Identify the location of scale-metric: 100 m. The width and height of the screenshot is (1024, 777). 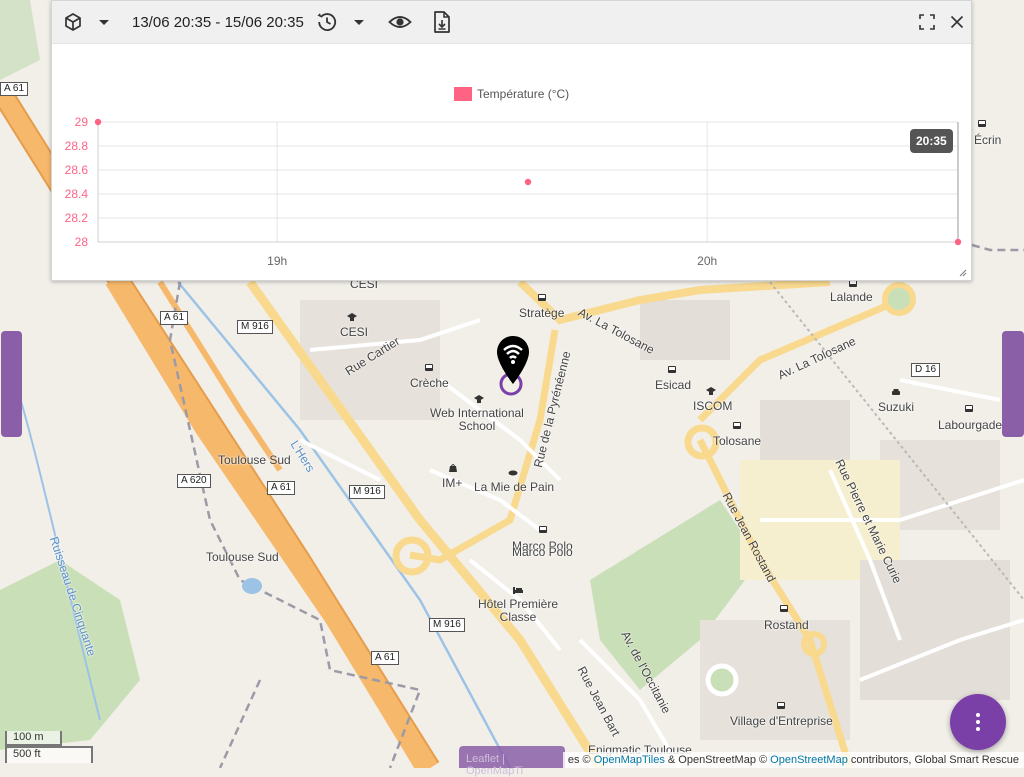
(33, 738).